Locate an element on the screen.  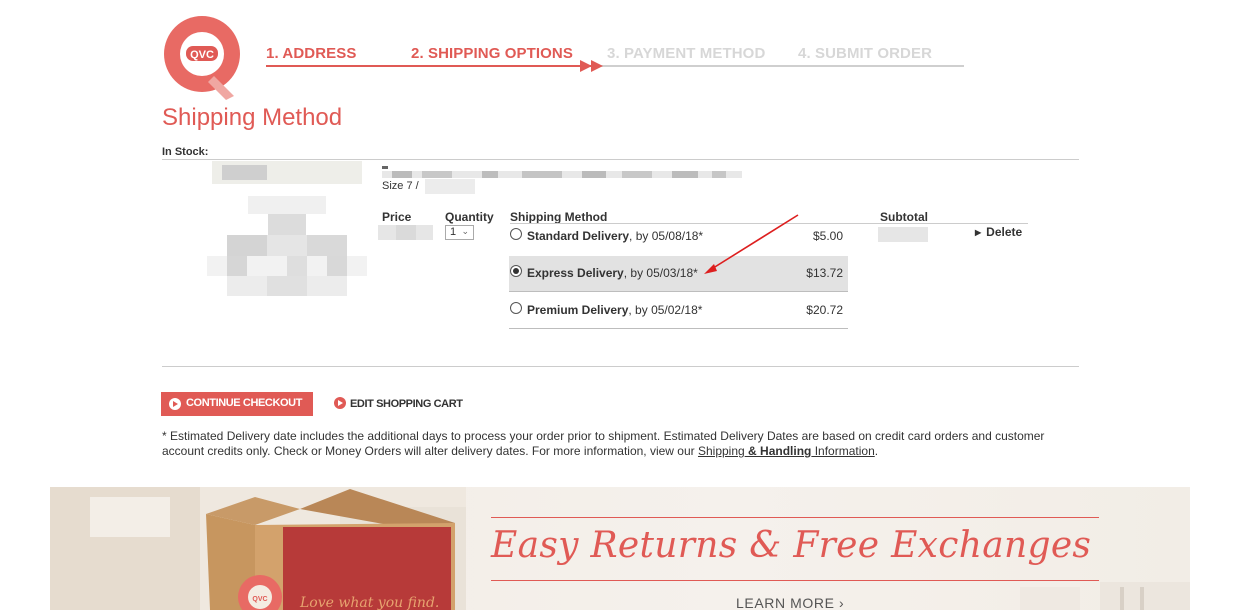
shipping-option-premium: Premium Delivery, by 05/02/18* $20.72 is located at coordinates (678, 311).